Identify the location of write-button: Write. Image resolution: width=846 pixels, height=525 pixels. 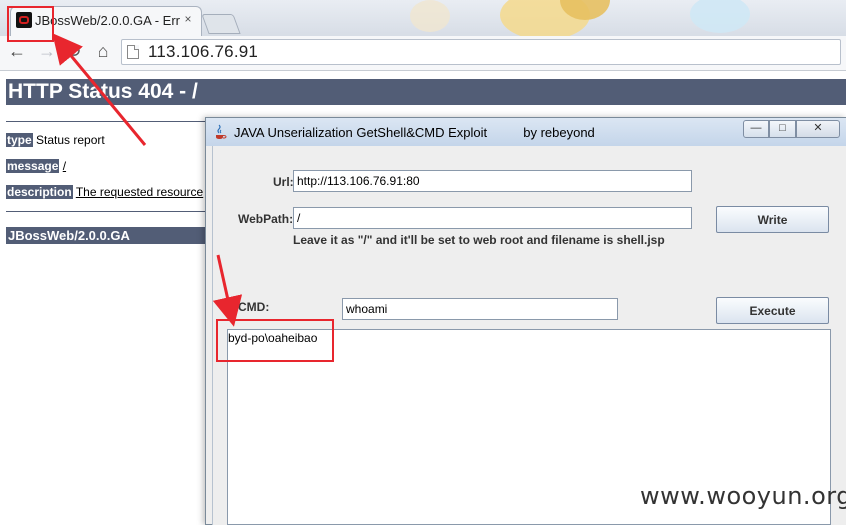
(772, 219).